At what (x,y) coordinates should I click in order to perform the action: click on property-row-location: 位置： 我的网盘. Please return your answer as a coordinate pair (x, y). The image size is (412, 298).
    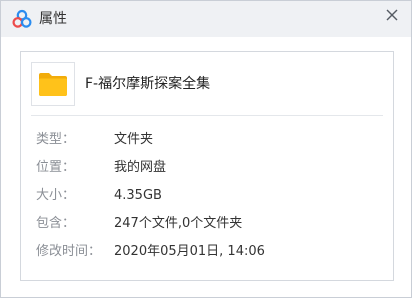
    Looking at the image, I should click on (207, 168).